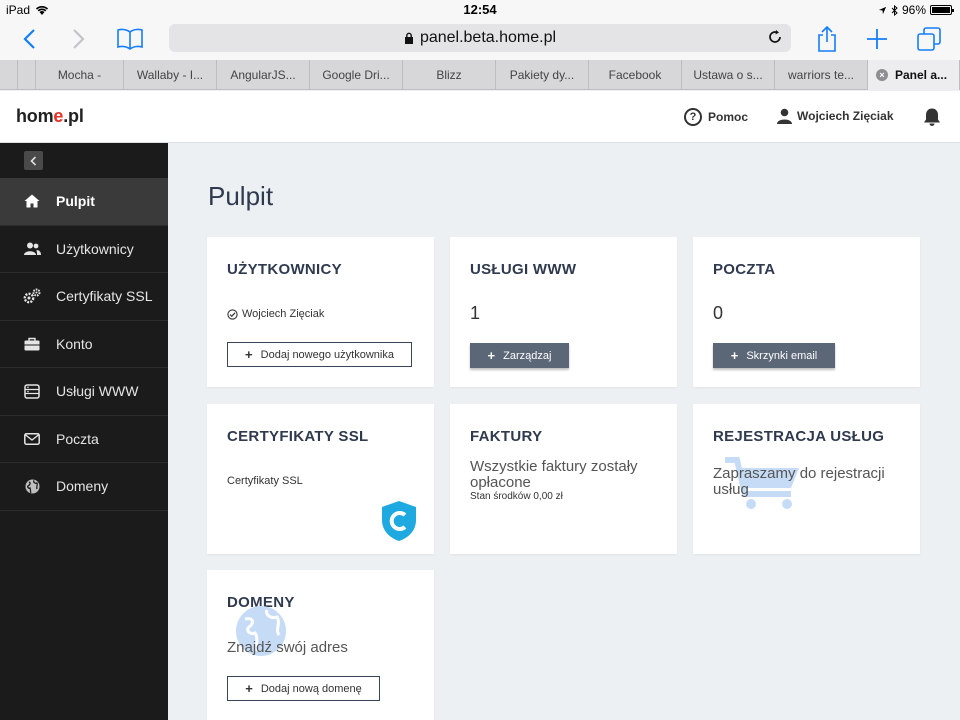 The width and height of the screenshot is (960, 720). I want to click on page-title: Pulpit, so click(241, 196).